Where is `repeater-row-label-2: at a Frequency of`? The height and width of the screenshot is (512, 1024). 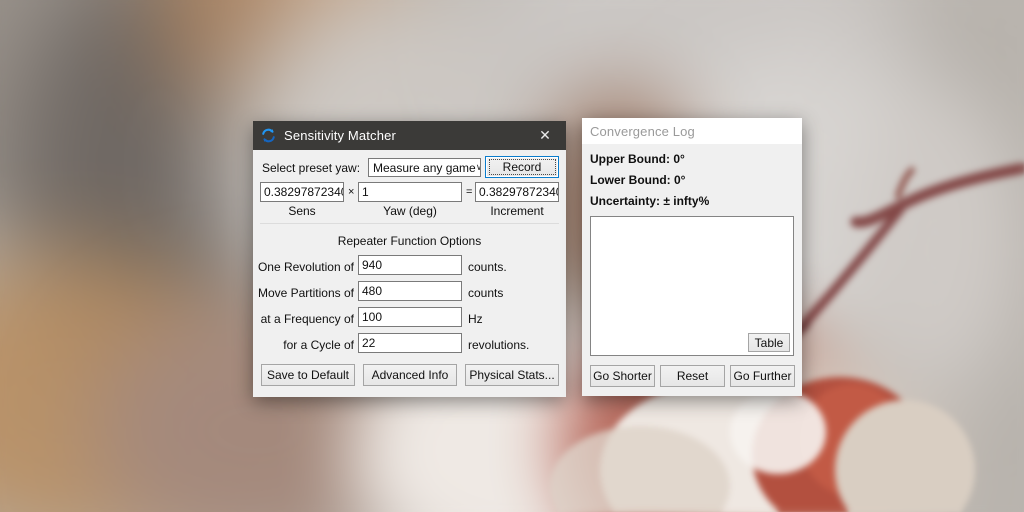 repeater-row-label-2: at a Frequency of is located at coordinates (307, 319).